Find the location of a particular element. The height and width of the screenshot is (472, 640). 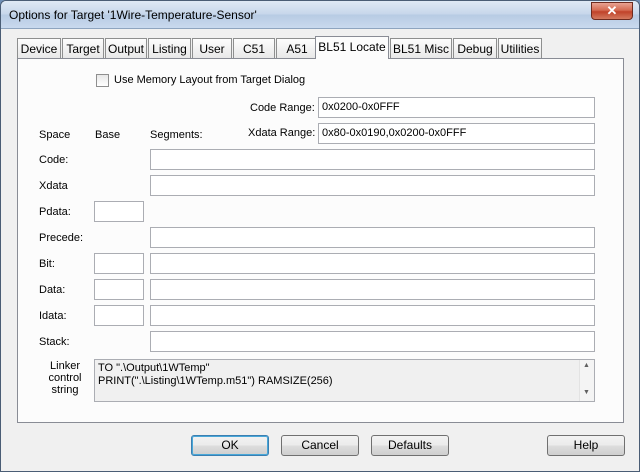

code-range-input: 0x0200-0x0FFF is located at coordinates (456, 107).